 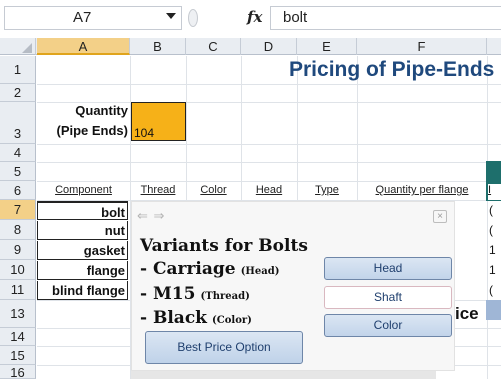 I want to click on price-label-partial: ice, so click(x=470, y=314).